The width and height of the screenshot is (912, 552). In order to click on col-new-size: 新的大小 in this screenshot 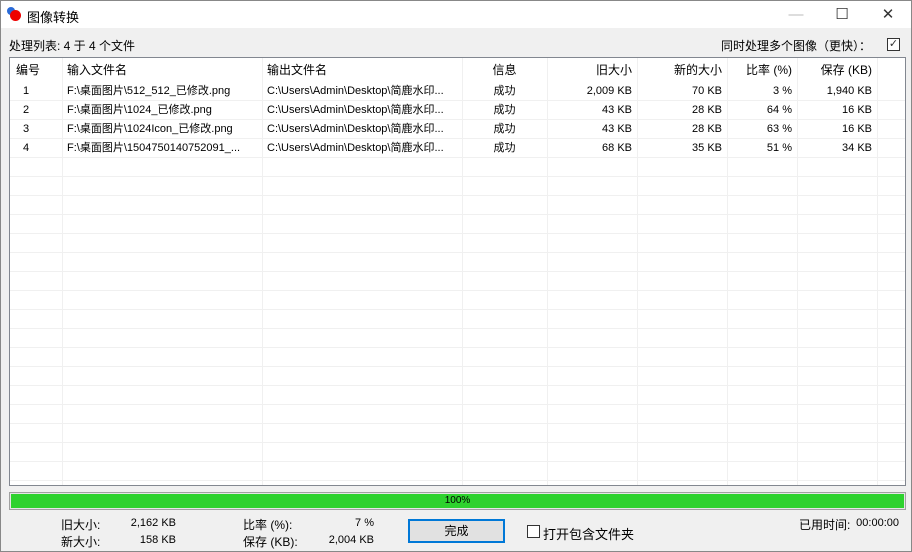, I will do `click(682, 70)`.